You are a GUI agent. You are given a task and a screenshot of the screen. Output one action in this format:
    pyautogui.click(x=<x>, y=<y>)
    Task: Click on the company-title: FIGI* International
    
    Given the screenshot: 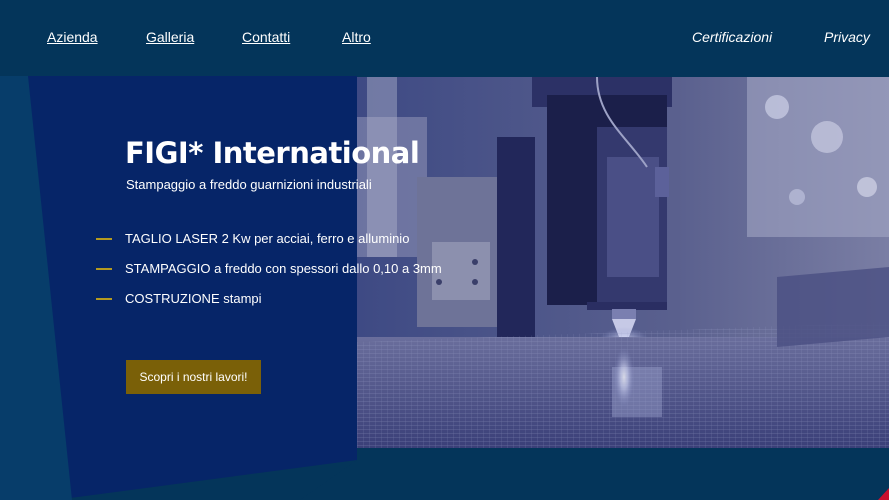 What is the action you would take?
    pyautogui.click(x=272, y=153)
    